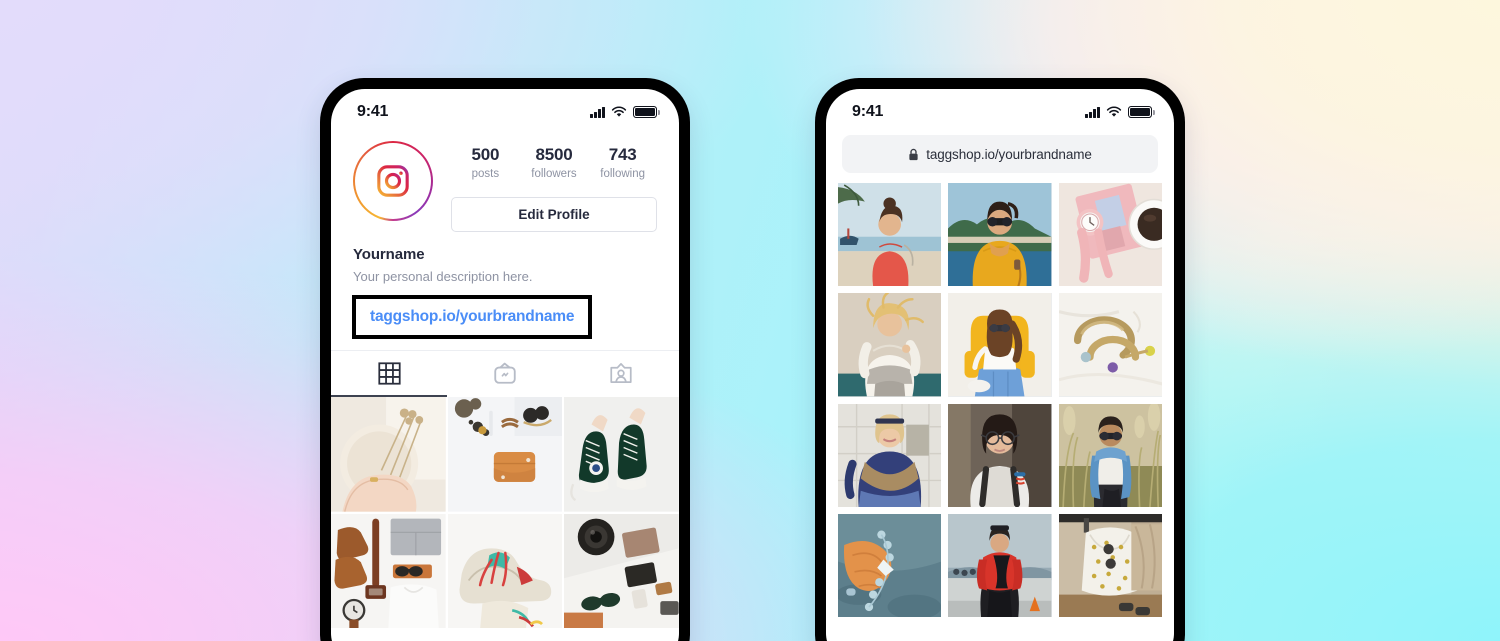  I want to click on stat-following-label: following, so click(623, 173).